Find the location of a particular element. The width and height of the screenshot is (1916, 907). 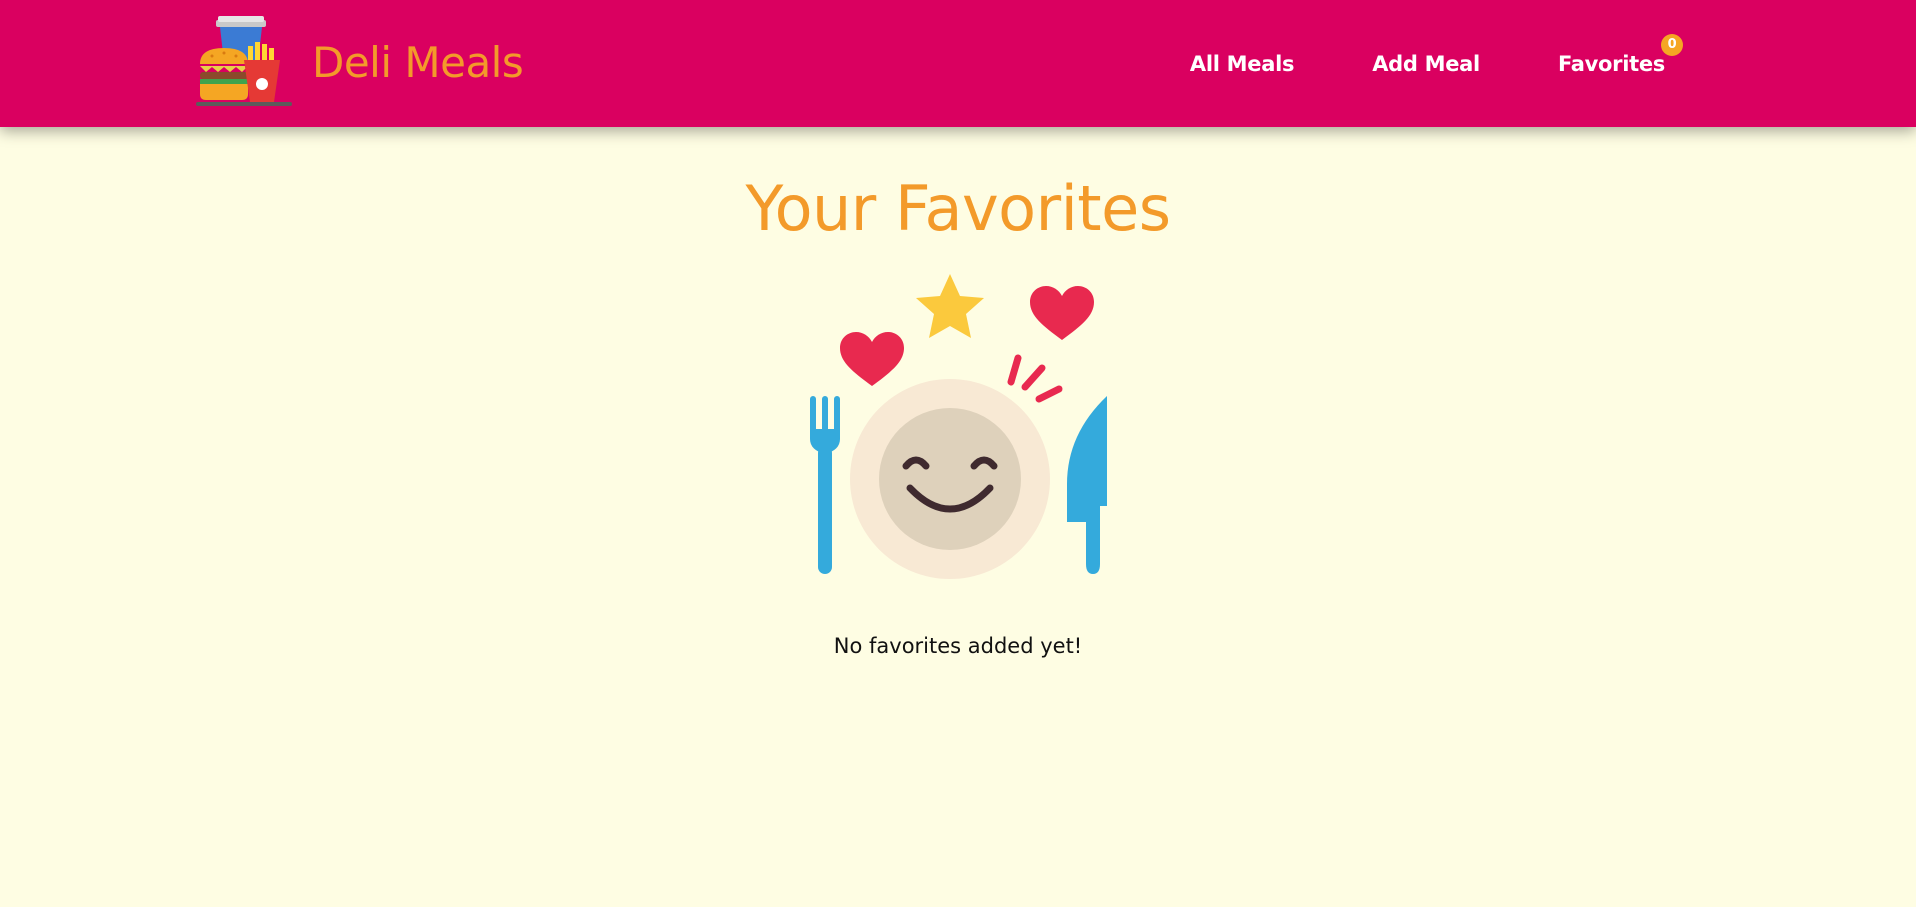

nav-favorites: Favorites 0 is located at coordinates (1620, 54).